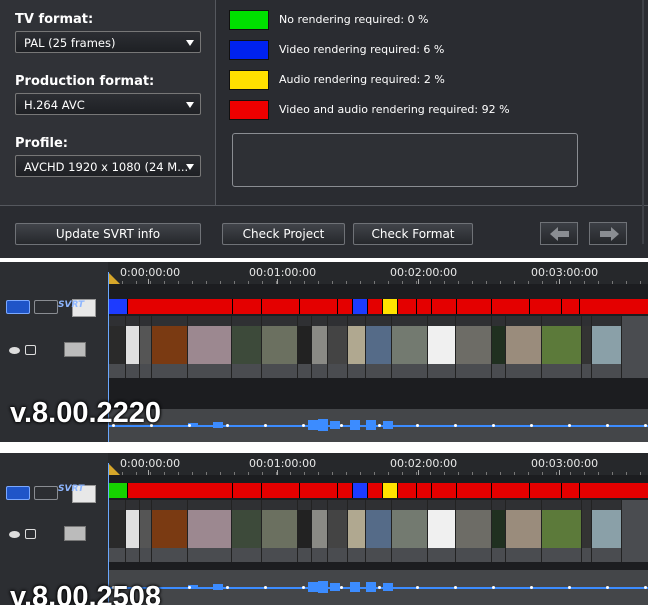 Image resolution: width=648 pixels, height=605 pixels. Describe the element at coordinates (424, 463) in the screenshot. I see `timecode-2: 00:02:00:00` at that location.